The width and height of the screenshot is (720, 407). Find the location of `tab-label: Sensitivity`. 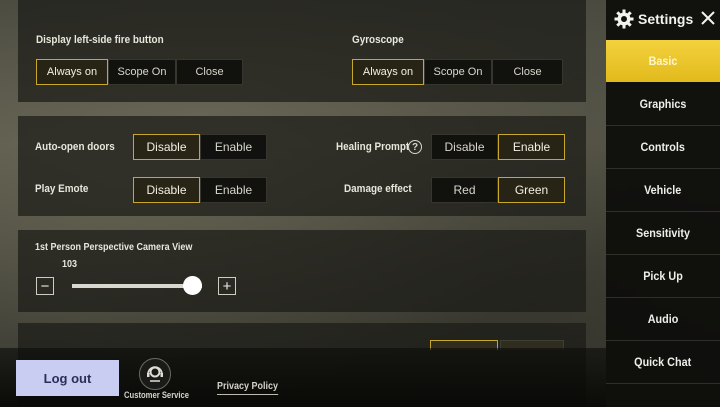

tab-label: Sensitivity is located at coordinates (663, 233).